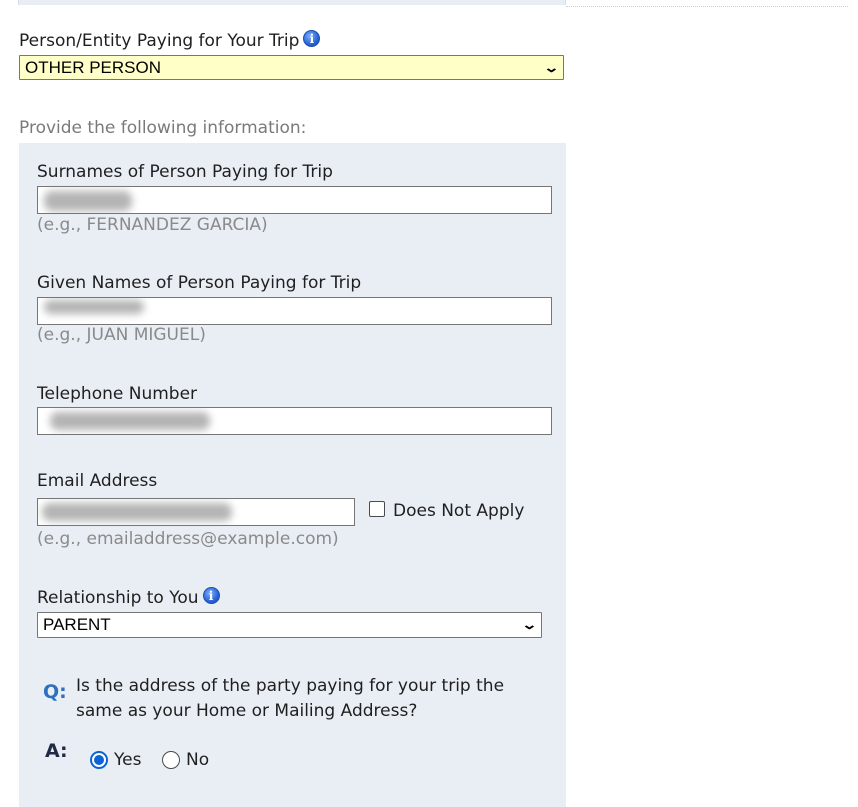 The height and width of the screenshot is (807, 858). I want to click on given-names-example: (e.g., JUAN MIGUEL), so click(121, 335).